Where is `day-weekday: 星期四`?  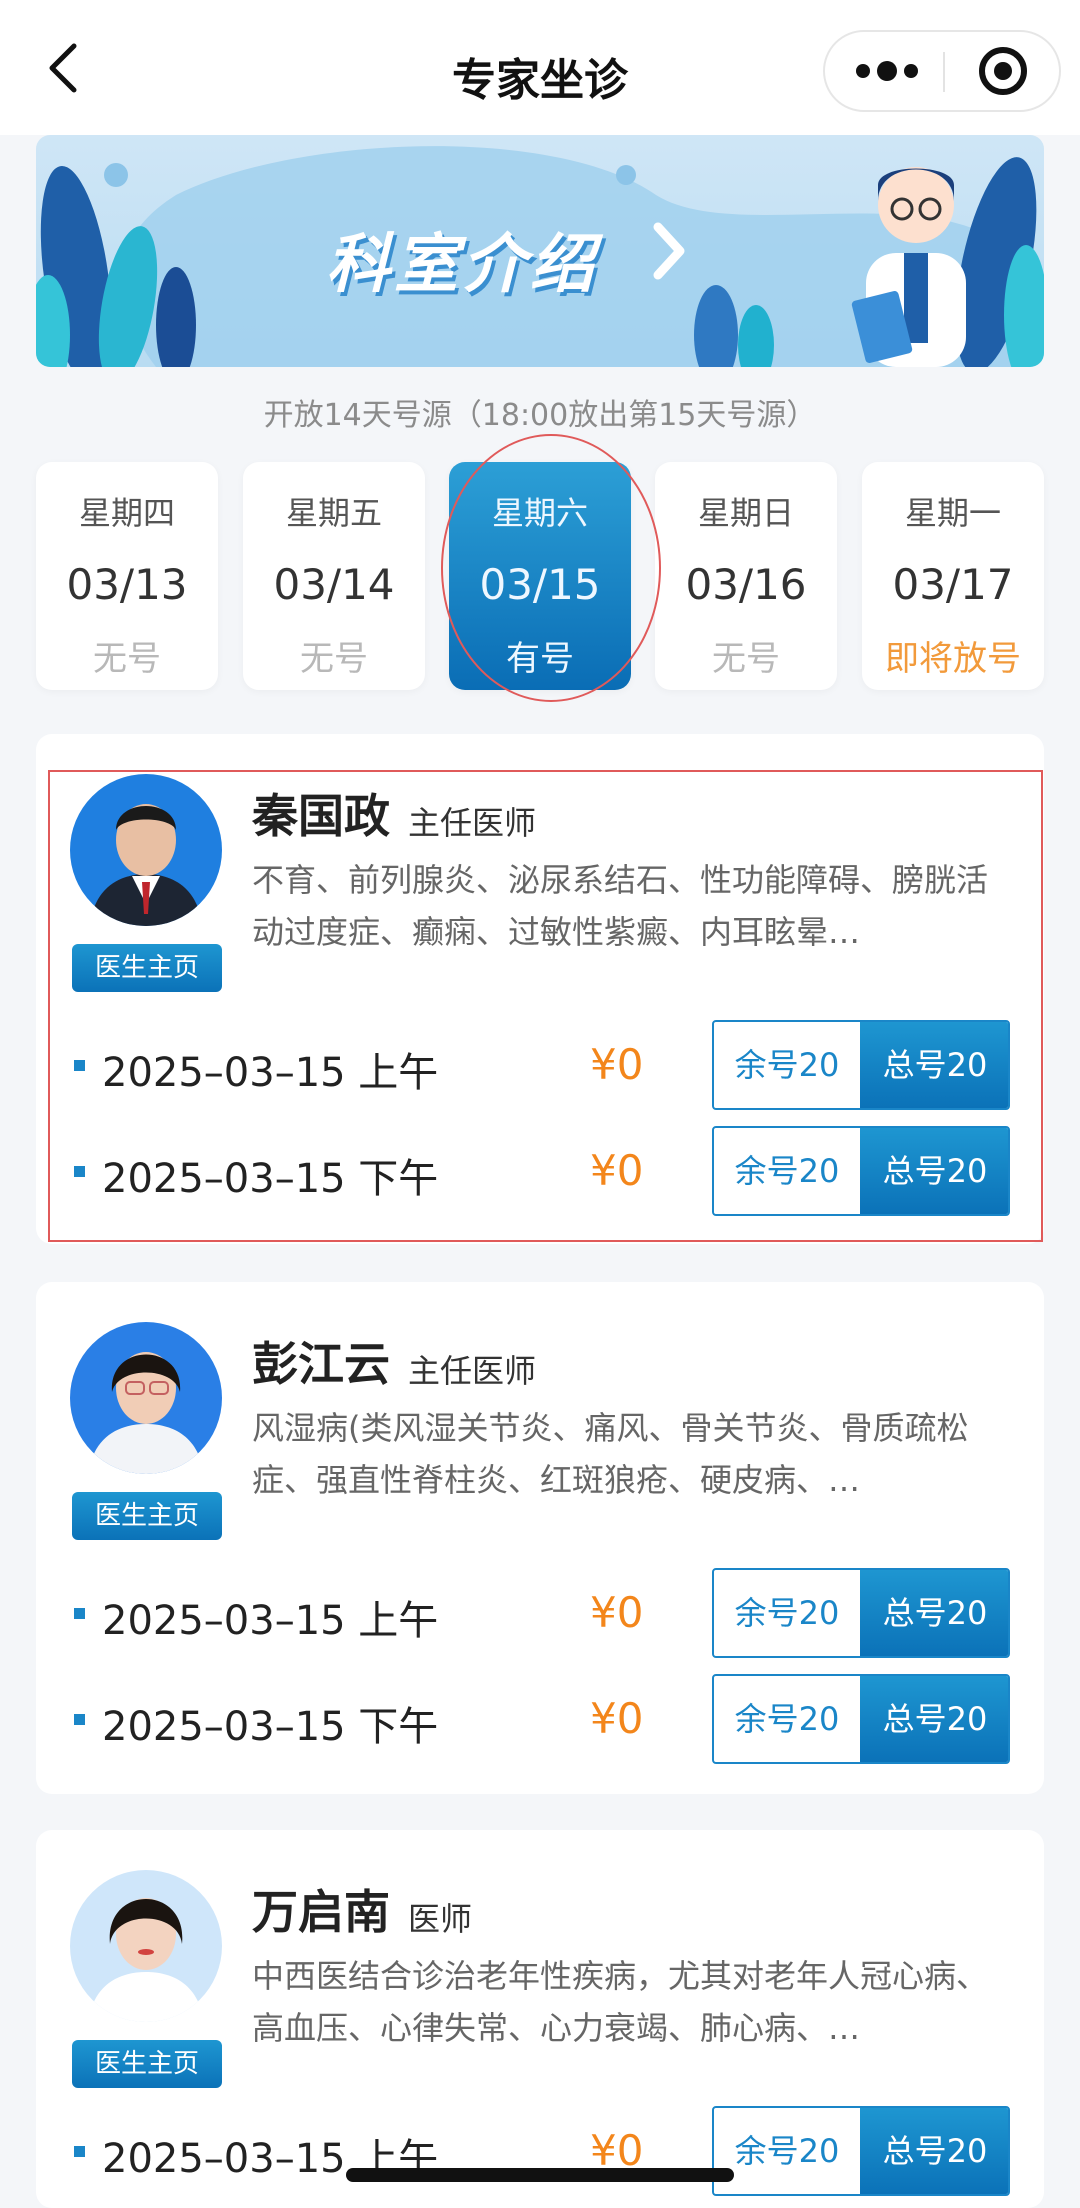 day-weekday: 星期四 is located at coordinates (126, 513).